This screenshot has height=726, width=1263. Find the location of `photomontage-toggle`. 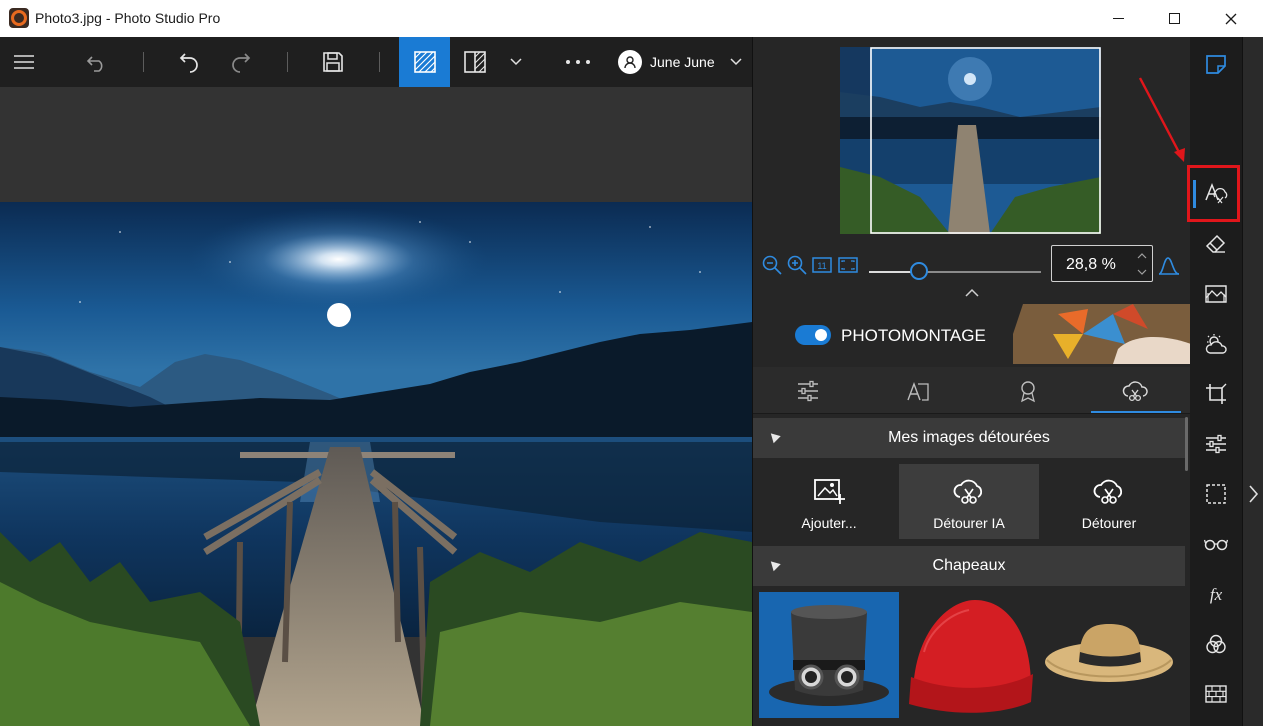

photomontage-toggle is located at coordinates (813, 335).